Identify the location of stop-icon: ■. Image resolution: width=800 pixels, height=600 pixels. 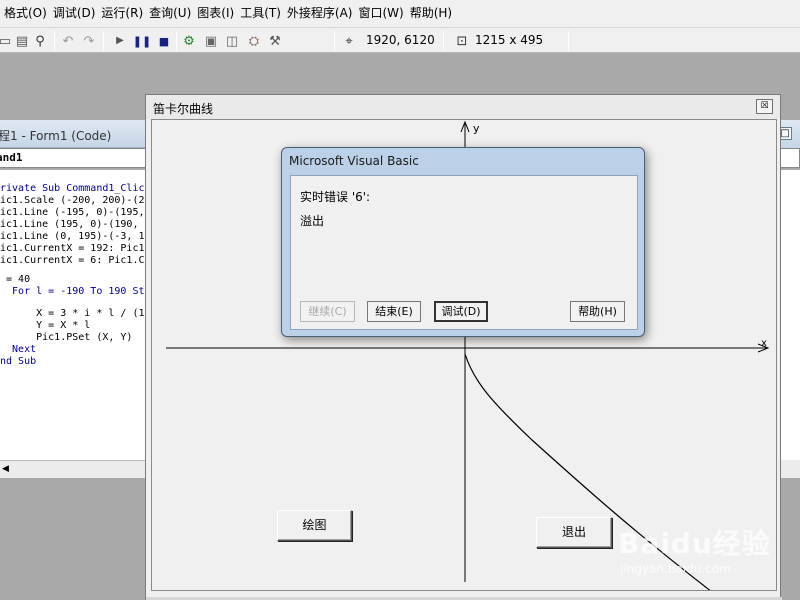
(164, 41).